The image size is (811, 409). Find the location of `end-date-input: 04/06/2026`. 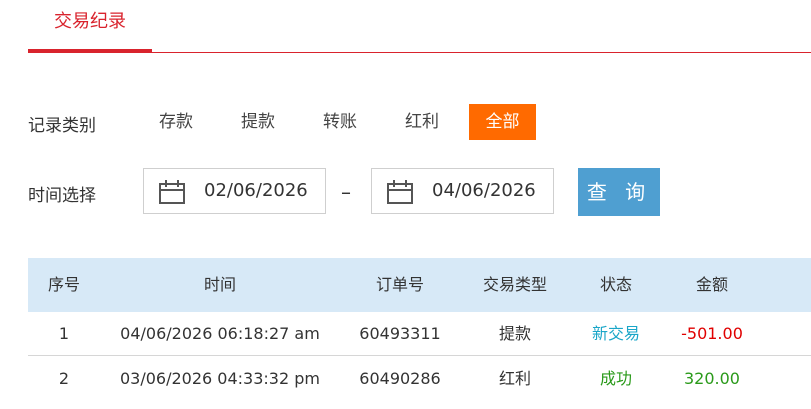

end-date-input: 04/06/2026 is located at coordinates (462, 191).